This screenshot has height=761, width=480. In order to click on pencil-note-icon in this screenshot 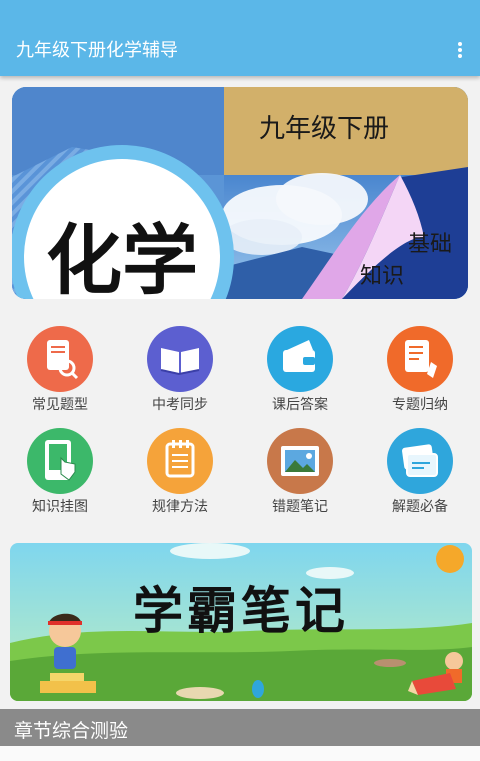, I will do `click(420, 359)`.